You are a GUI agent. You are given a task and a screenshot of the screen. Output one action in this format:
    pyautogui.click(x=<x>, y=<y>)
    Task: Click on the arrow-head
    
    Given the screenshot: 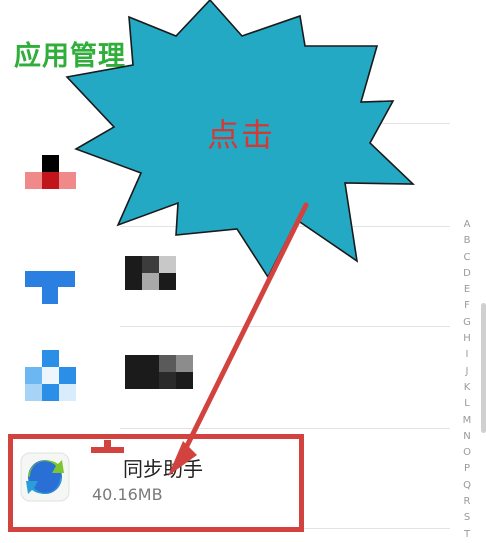 What is the action you would take?
    pyautogui.click(x=182, y=458)
    